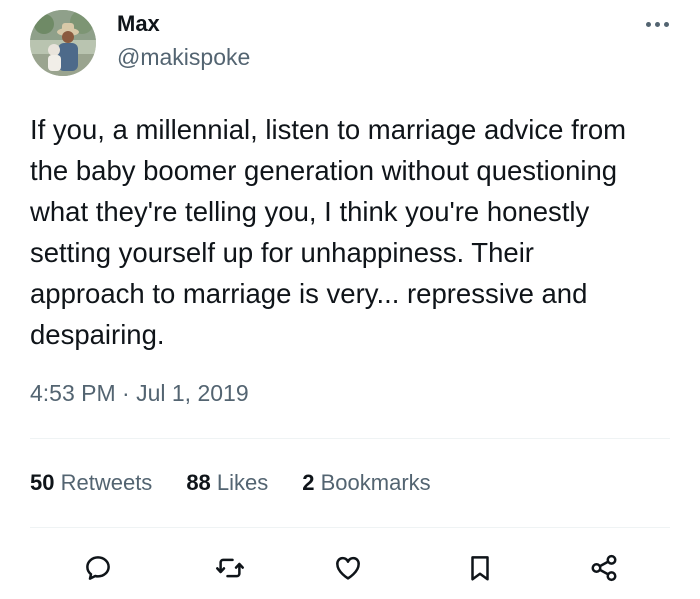  I want to click on share-button, so click(604, 568).